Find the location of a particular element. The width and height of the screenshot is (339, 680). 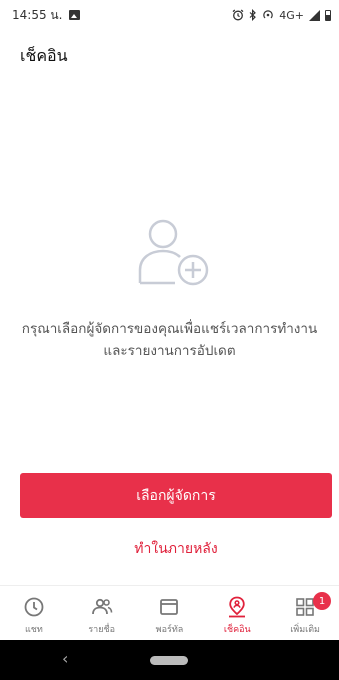

location-person-icon is located at coordinates (237, 607).